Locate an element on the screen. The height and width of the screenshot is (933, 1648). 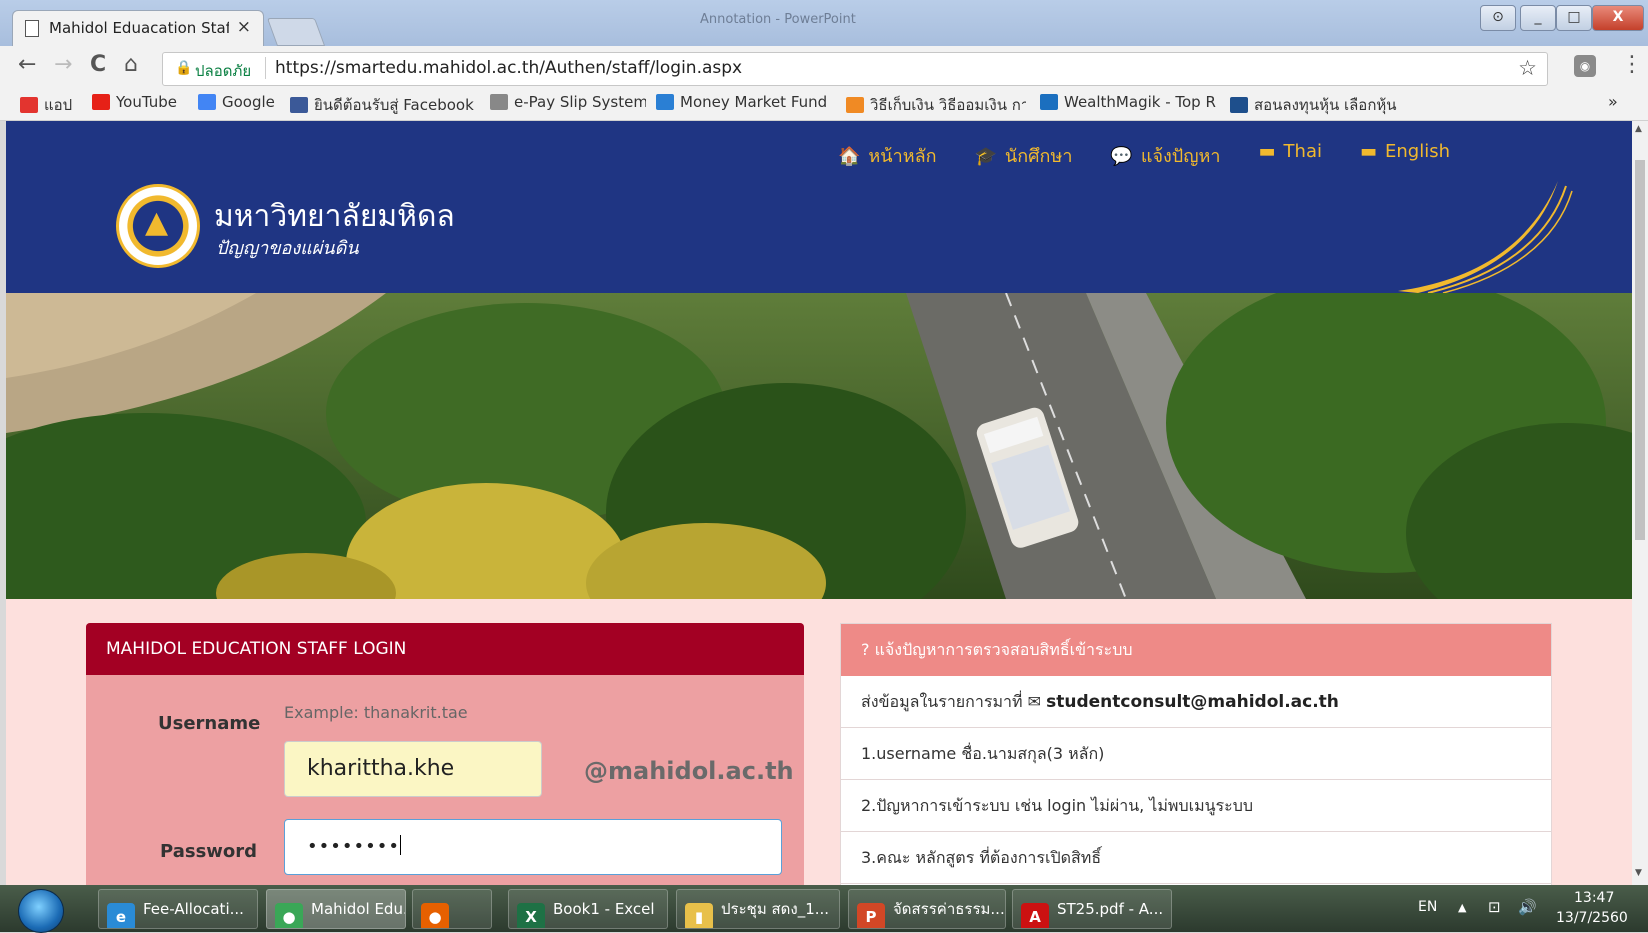
clock-time: 13:47 is located at coordinates (1594, 898).